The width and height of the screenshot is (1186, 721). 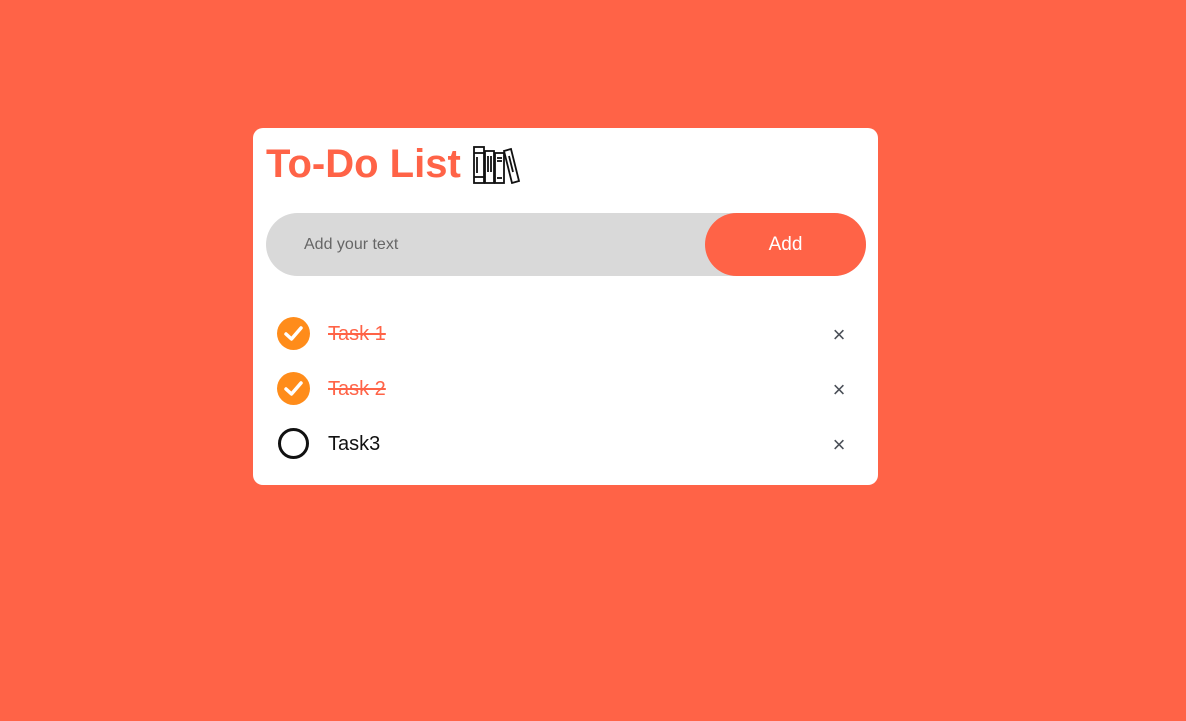 I want to click on add-task-row: Add, so click(x=566, y=244).